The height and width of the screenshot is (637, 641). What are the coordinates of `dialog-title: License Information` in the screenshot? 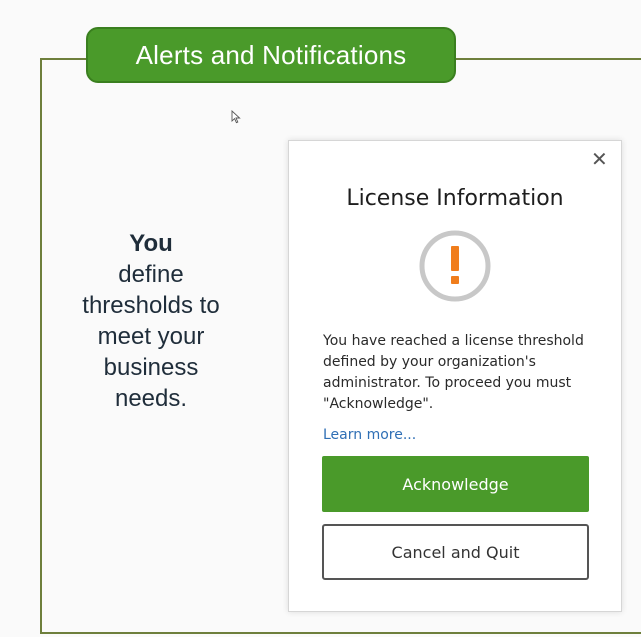 It's located at (455, 198).